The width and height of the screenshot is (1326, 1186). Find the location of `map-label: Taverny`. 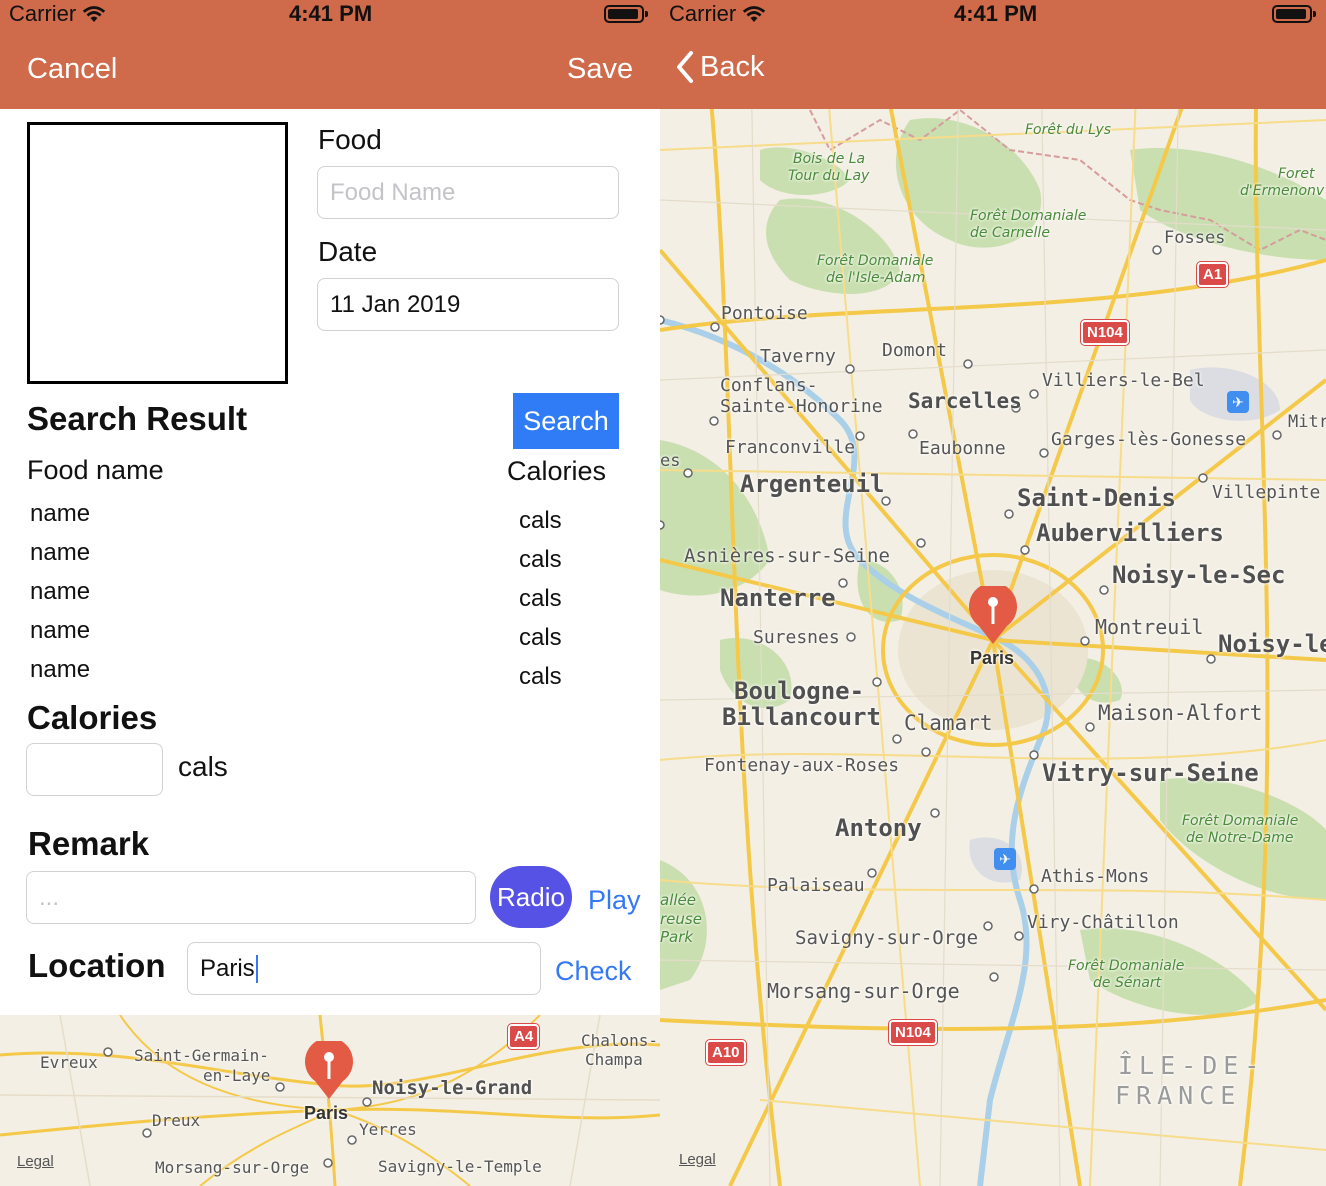

map-label: Taverny is located at coordinates (798, 356).